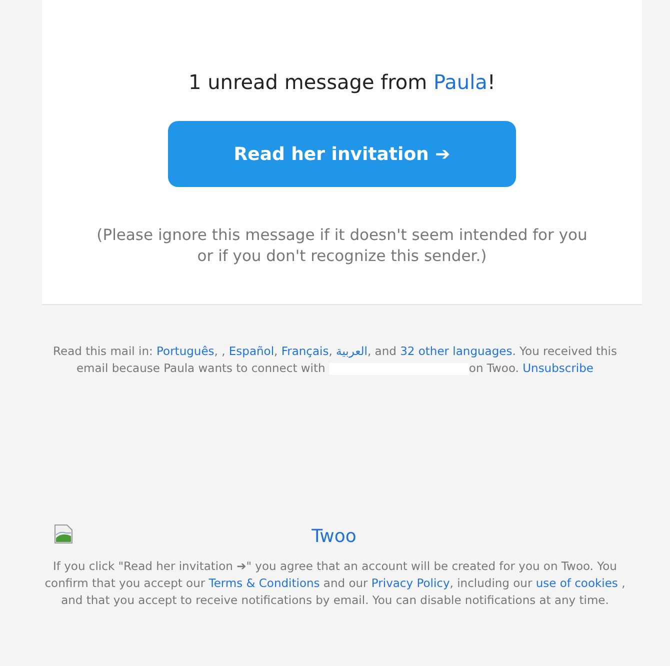  I want to click on footer-link: Unsubscribe, so click(558, 368).